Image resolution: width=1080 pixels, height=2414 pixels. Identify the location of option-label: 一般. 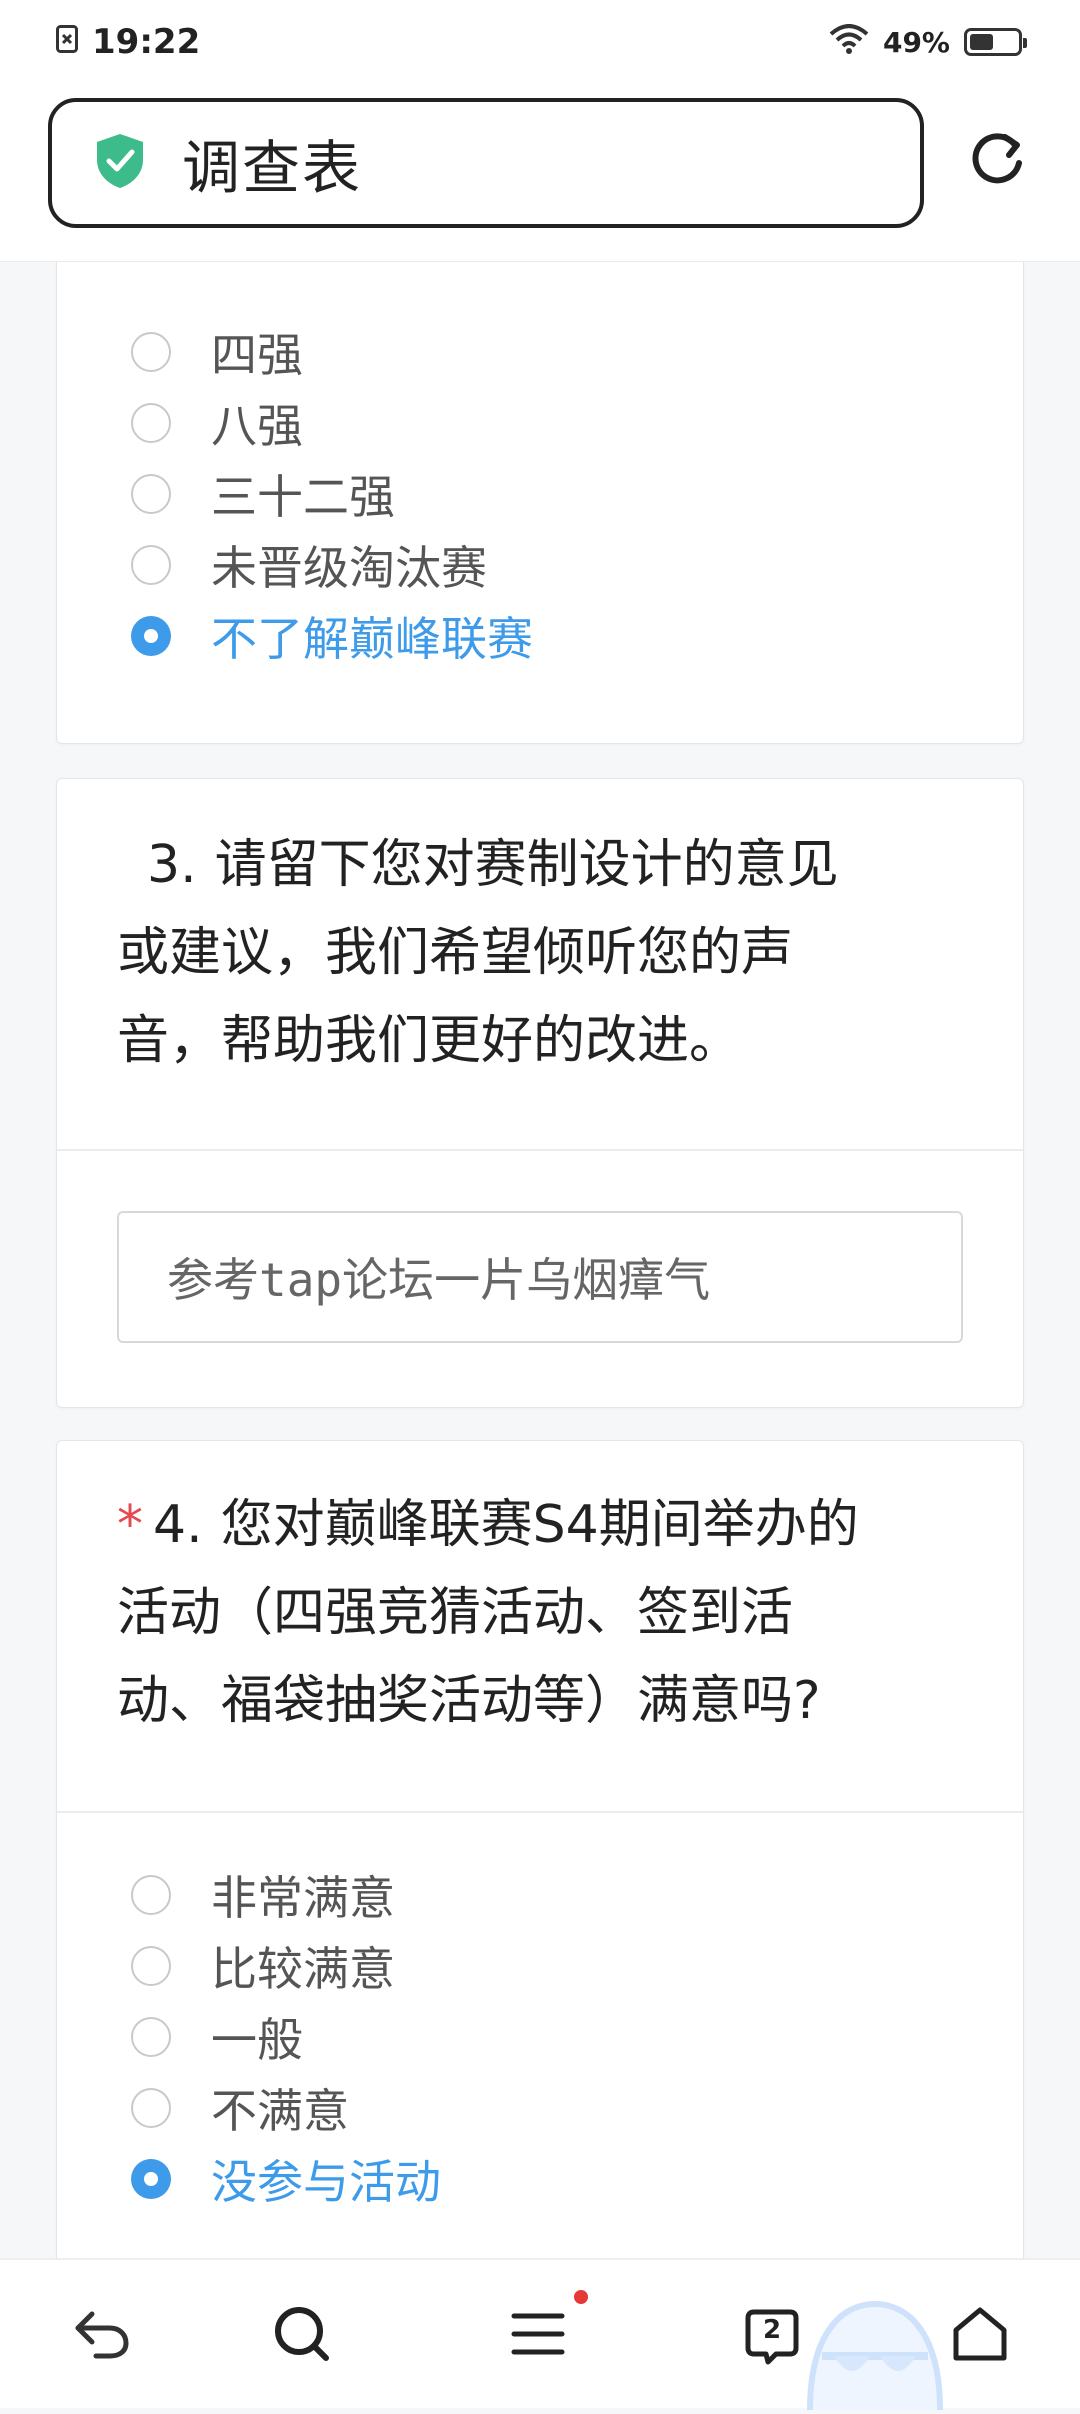
(257, 2039).